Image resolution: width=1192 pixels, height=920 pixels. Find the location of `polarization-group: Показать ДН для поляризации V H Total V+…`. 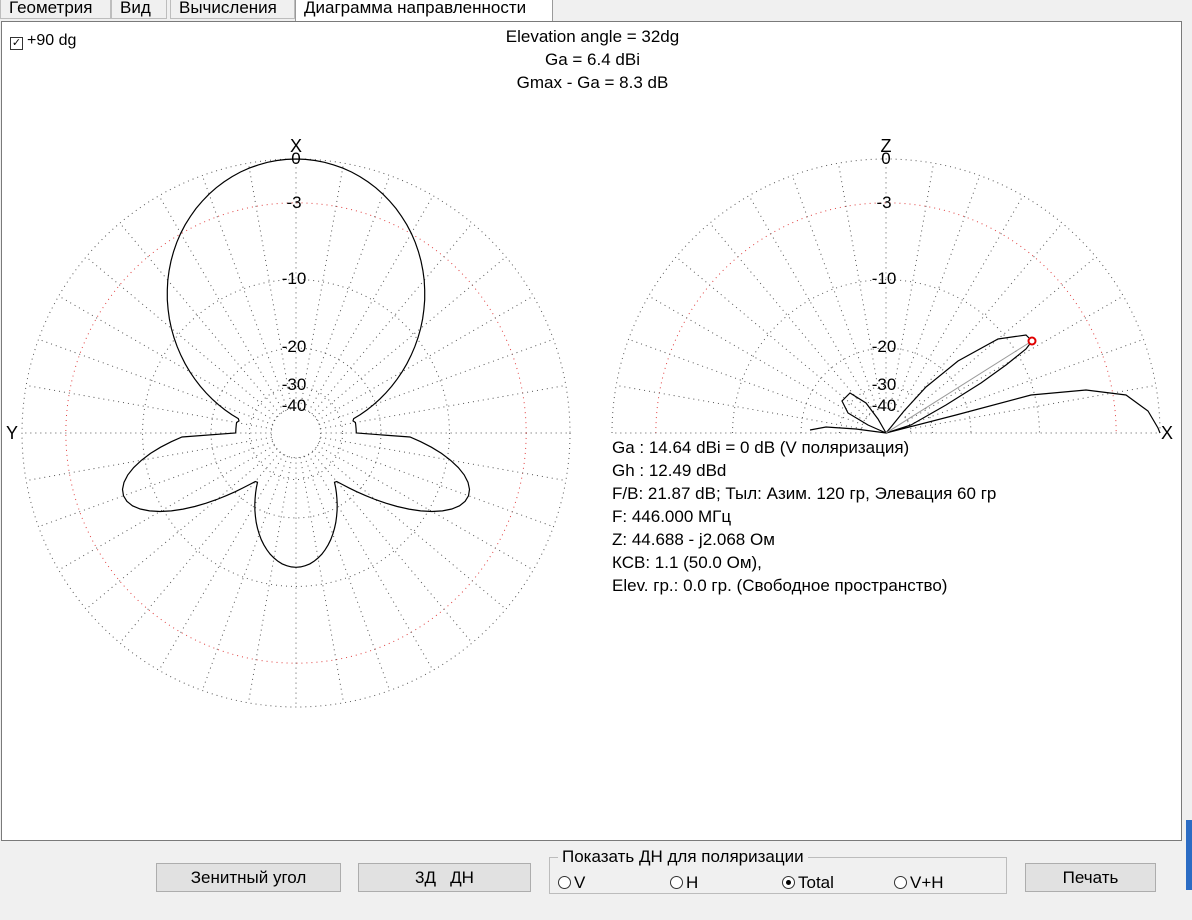

polarization-group: Показать ДН для поляризации V H Total V+… is located at coordinates (778, 871).